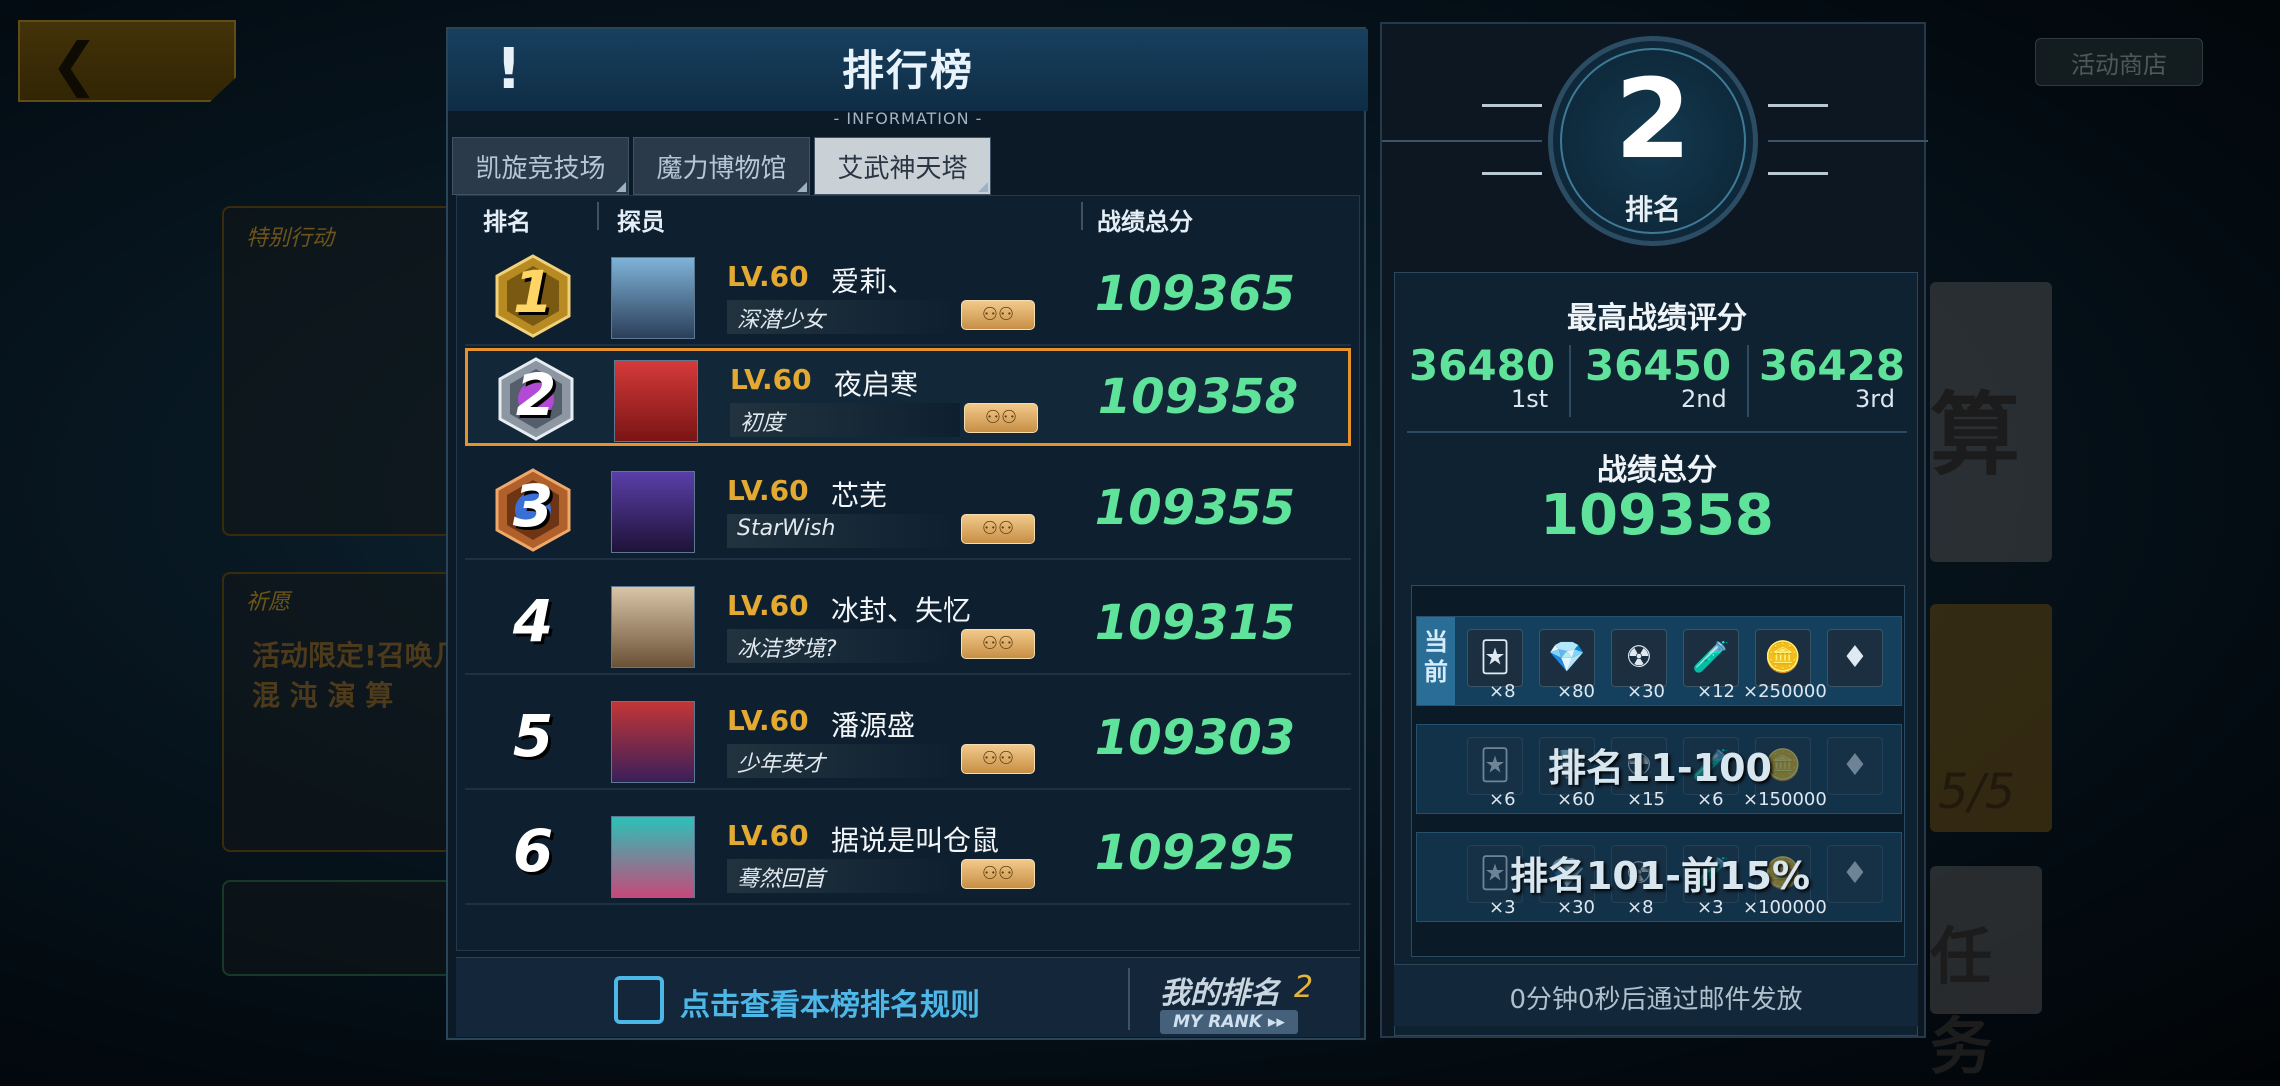 The image size is (2280, 1086). What do you see at coordinates (901, 610) in the screenshot?
I see `player-name: 冰封、失忆` at bounding box center [901, 610].